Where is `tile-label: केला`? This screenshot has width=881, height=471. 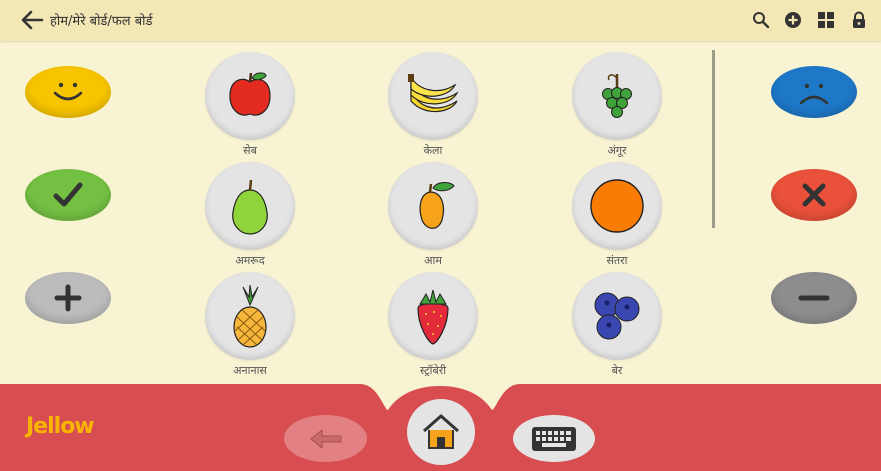
tile-label: केला is located at coordinates (433, 150).